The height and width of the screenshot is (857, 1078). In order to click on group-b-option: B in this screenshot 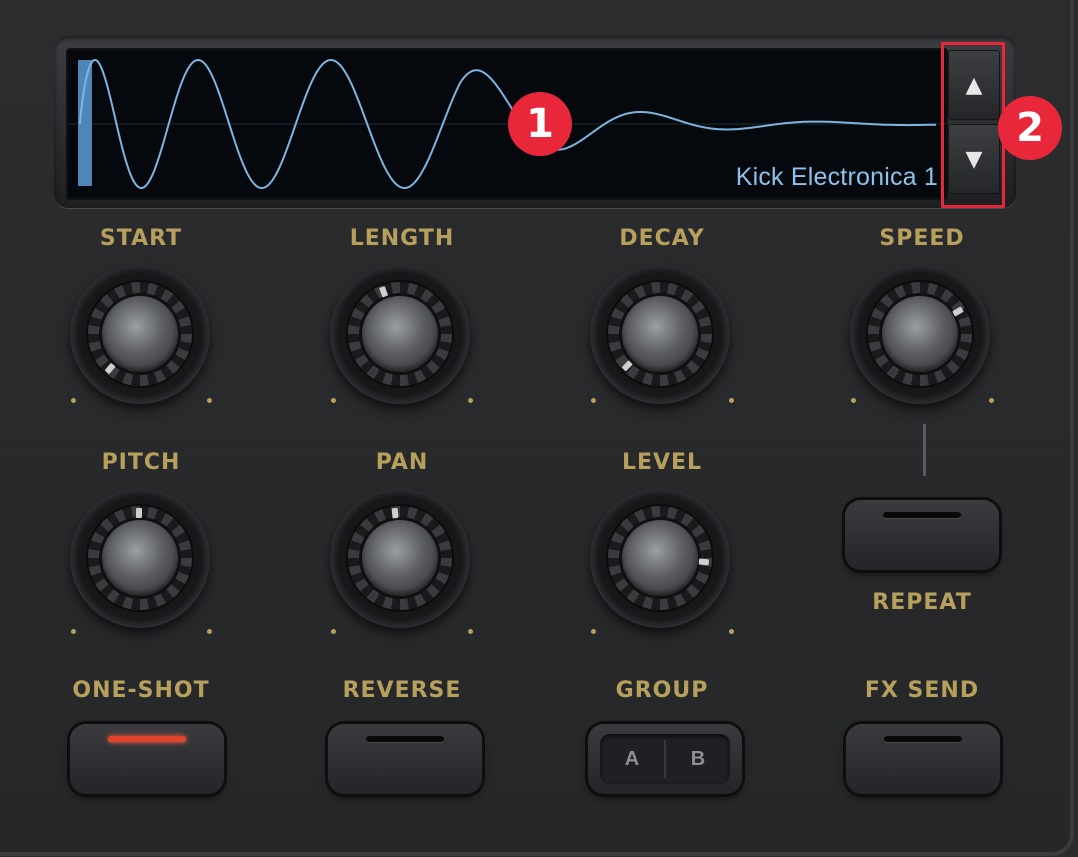, I will do `click(698, 759)`.